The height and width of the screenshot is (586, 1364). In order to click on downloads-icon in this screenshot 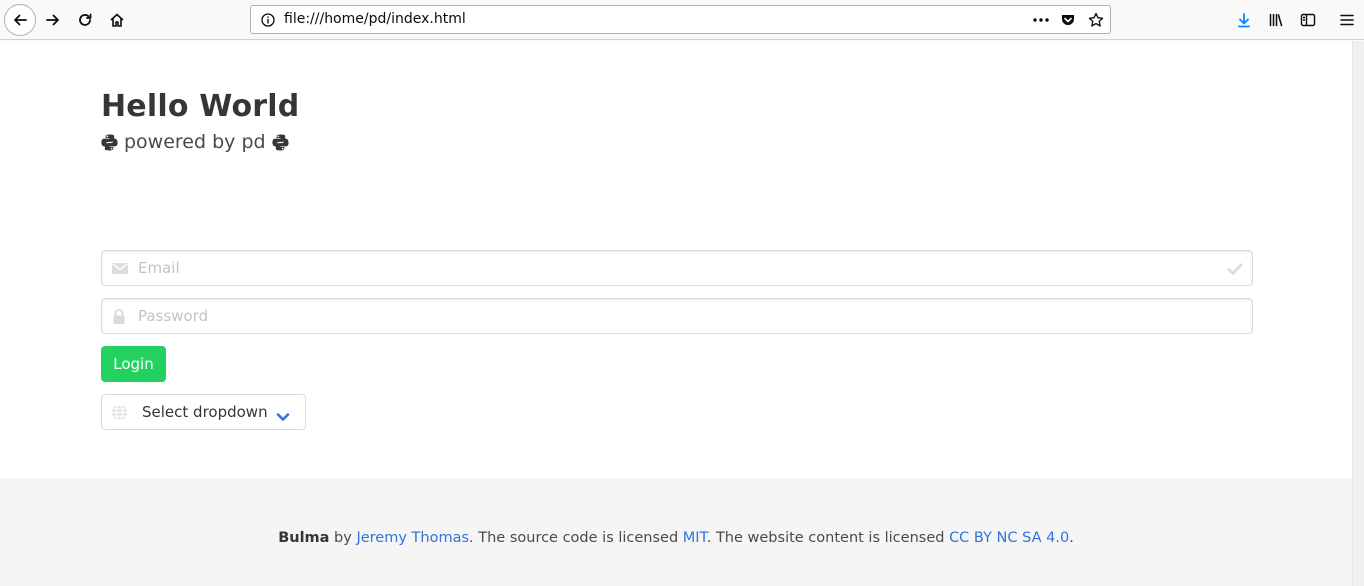, I will do `click(1244, 20)`.